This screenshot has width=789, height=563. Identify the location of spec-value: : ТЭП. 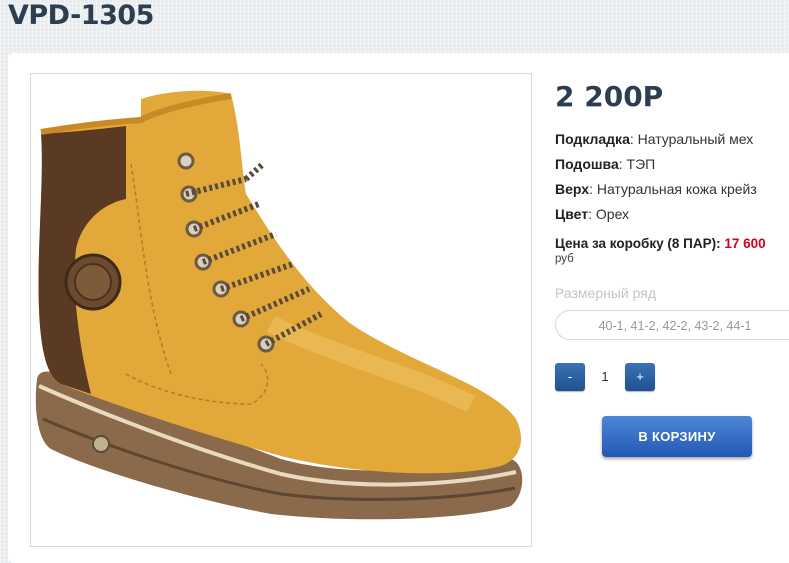
(637, 164).